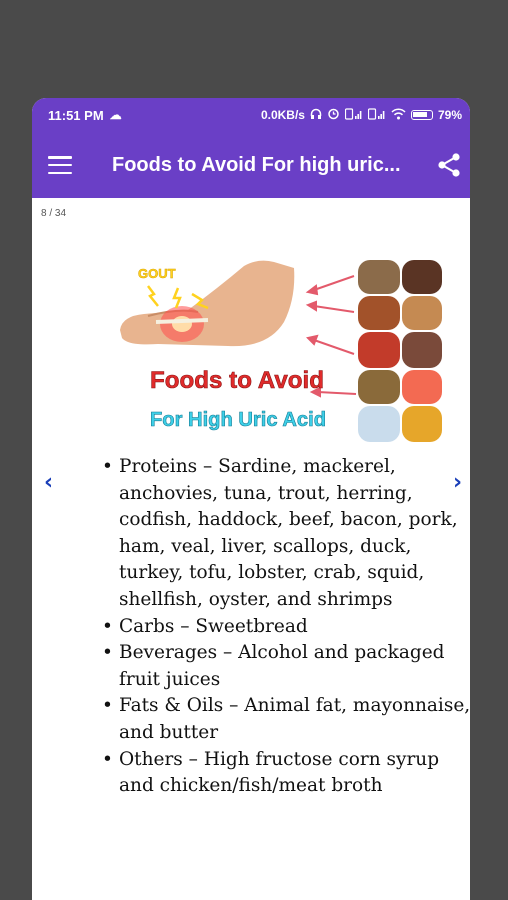 This screenshot has width=508, height=900. What do you see at coordinates (157, 273) in the screenshot?
I see `gout-label: GOUT` at bounding box center [157, 273].